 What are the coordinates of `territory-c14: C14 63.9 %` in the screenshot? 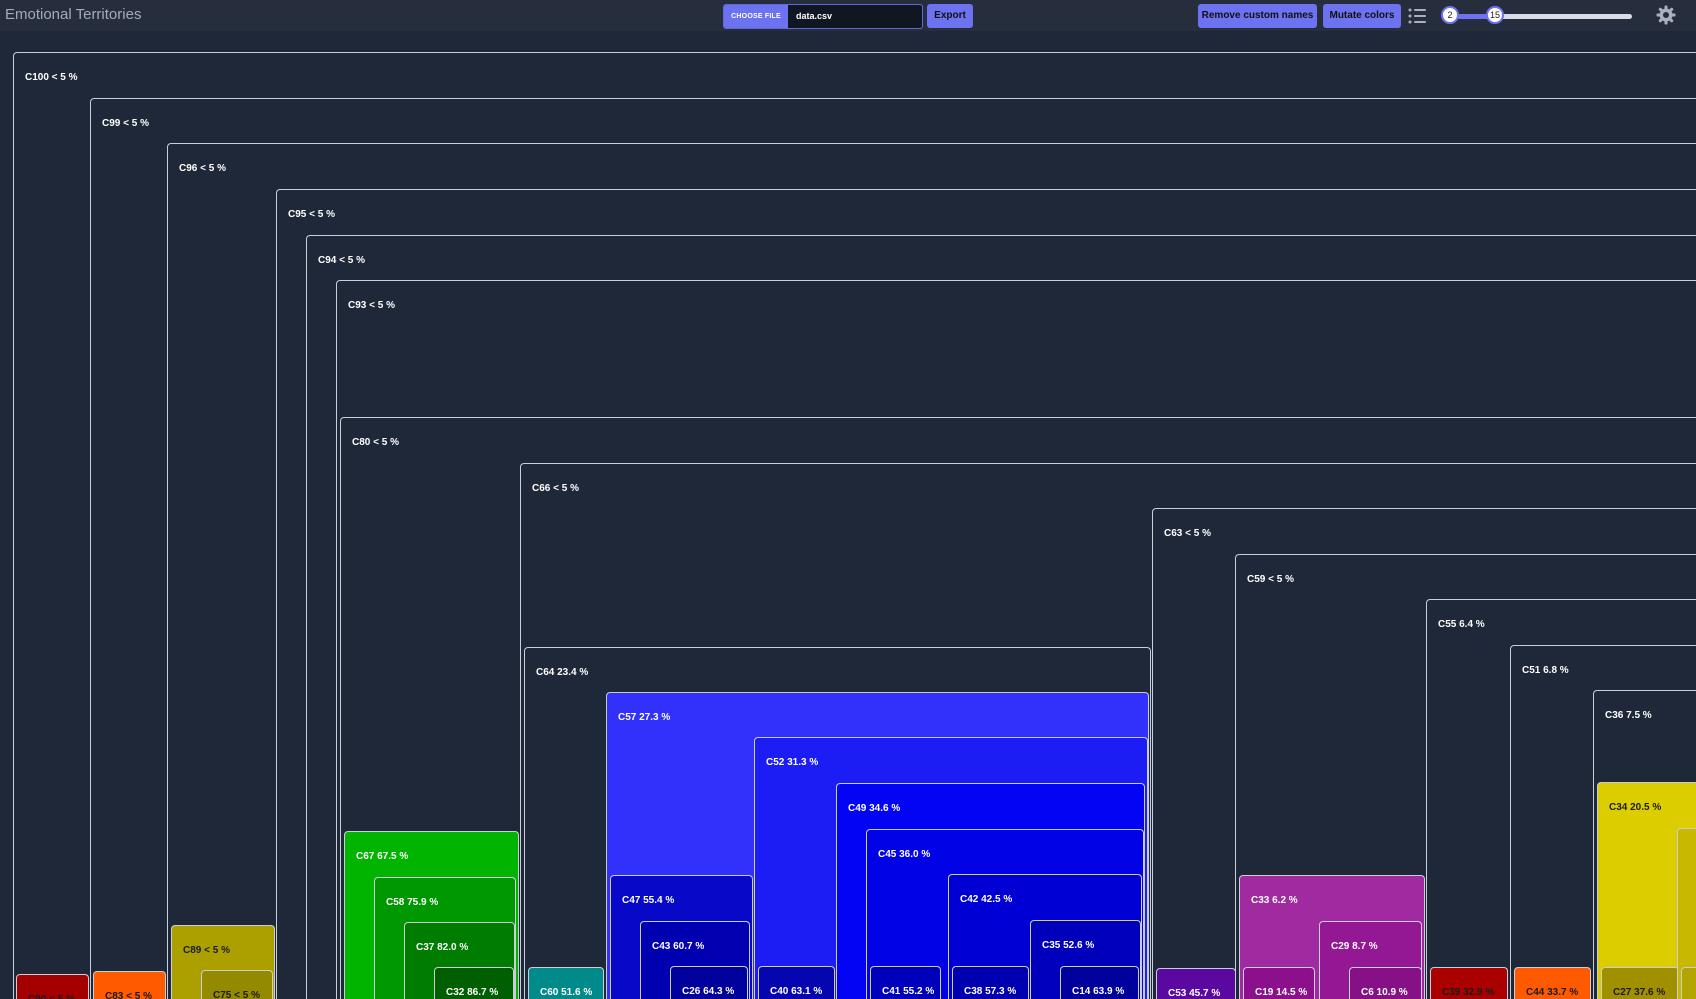 It's located at (1099, 982).